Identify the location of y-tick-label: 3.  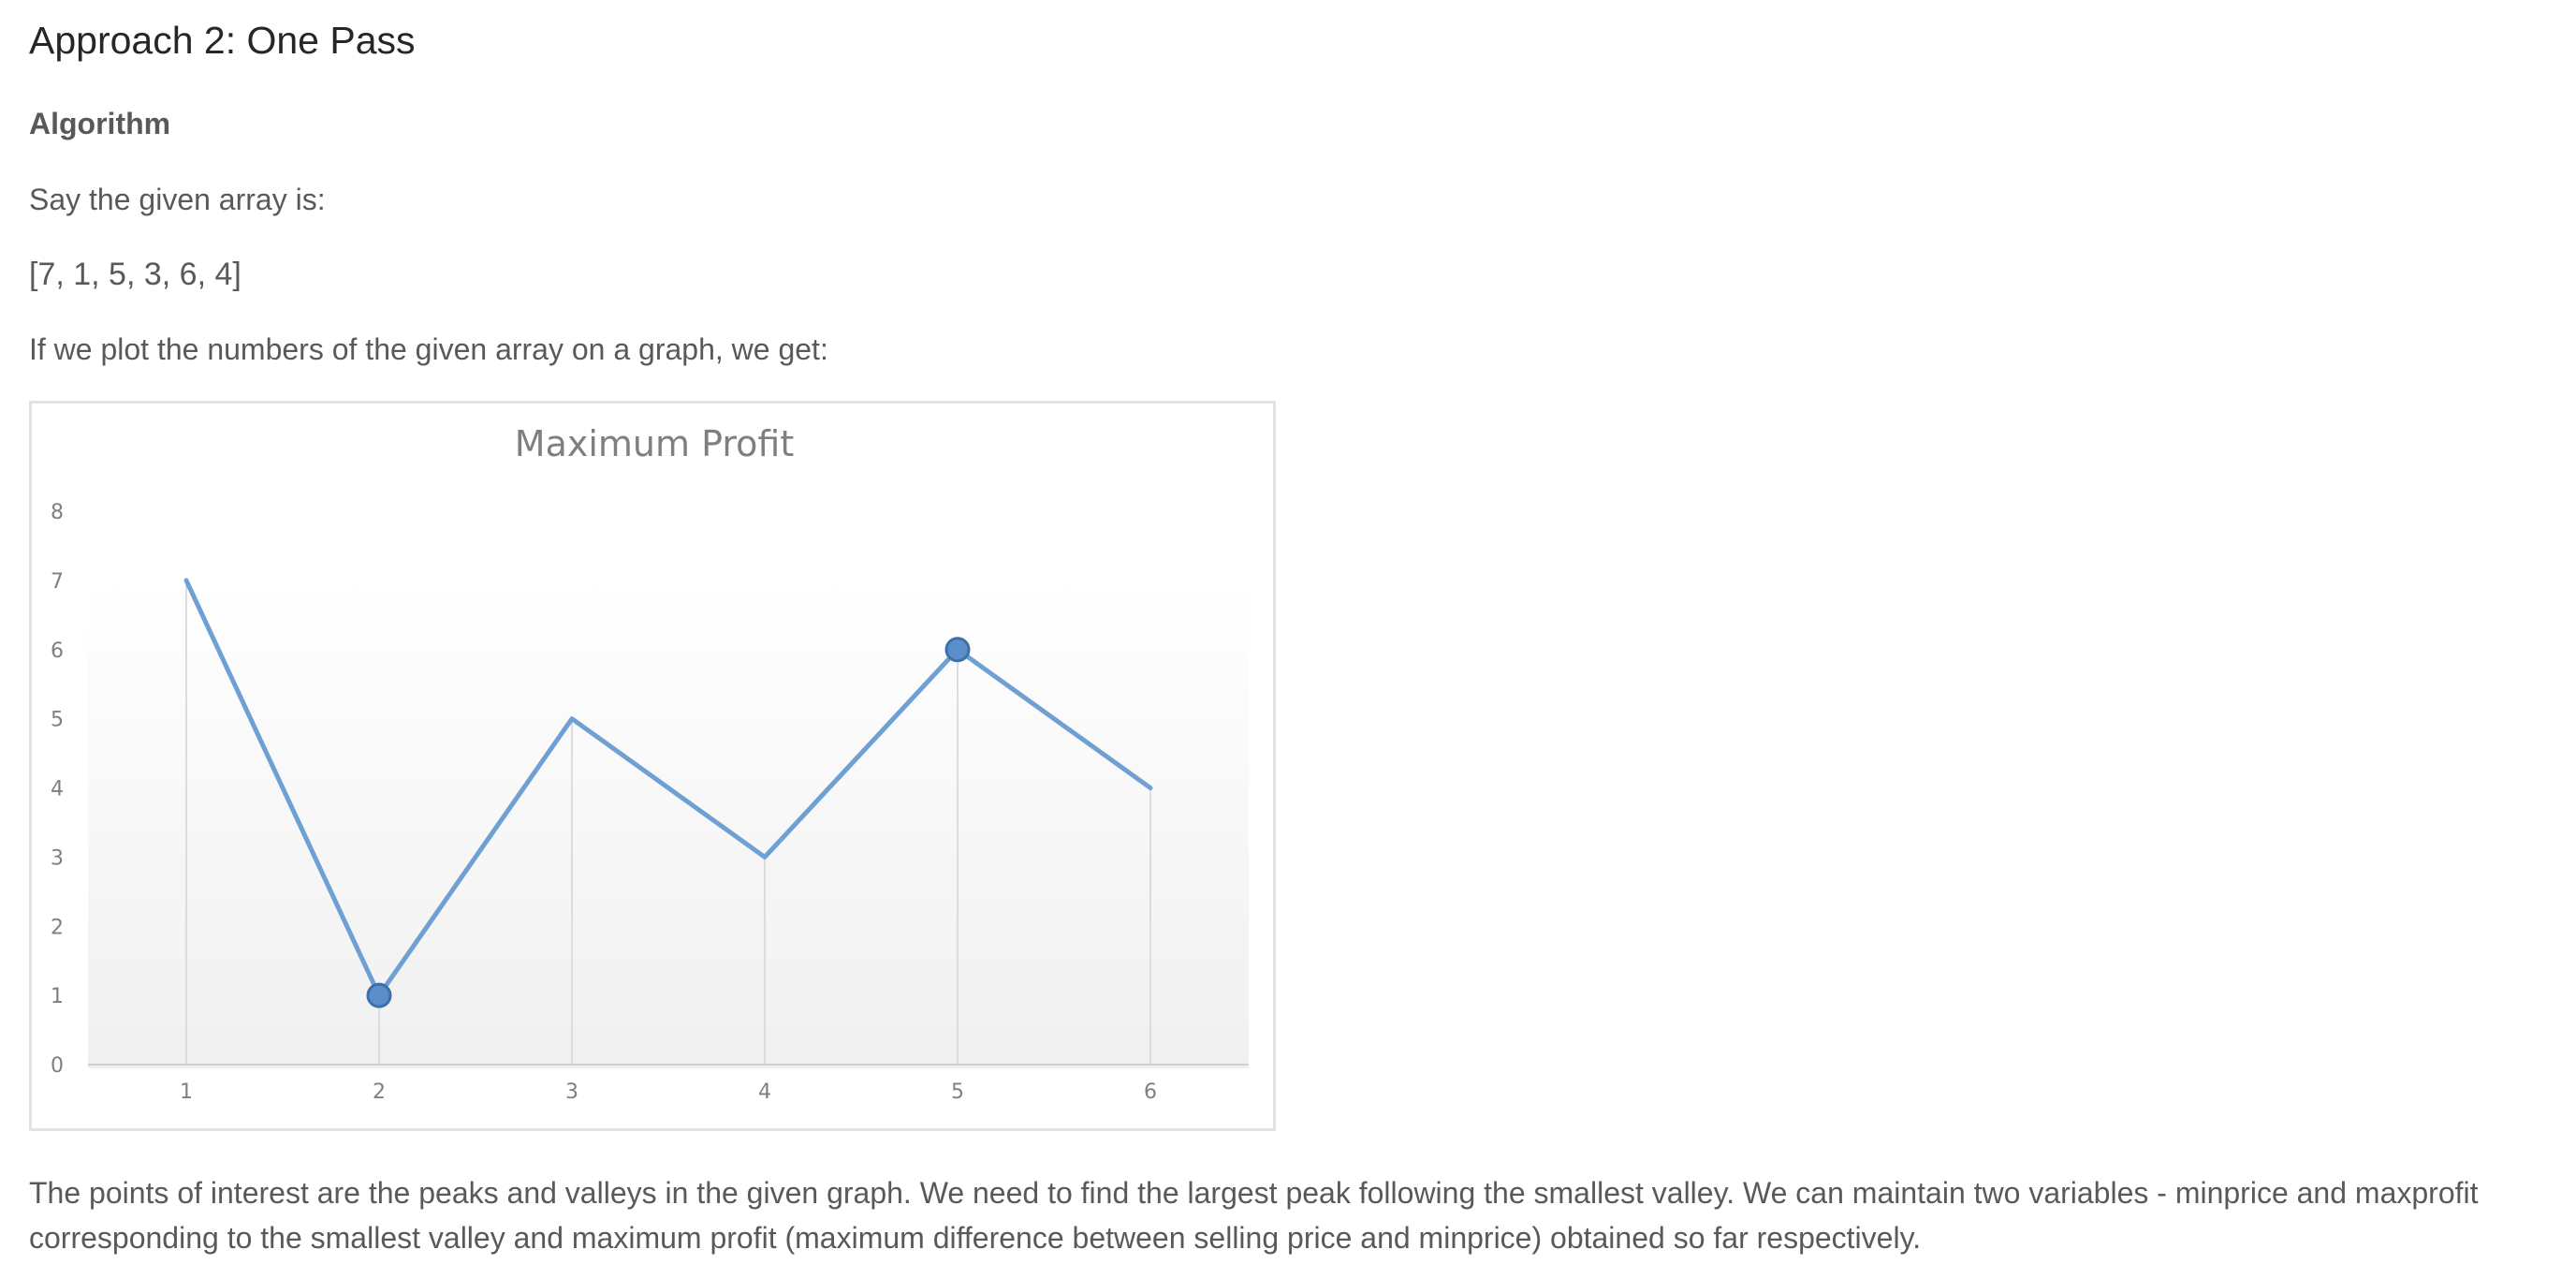
(57, 858).